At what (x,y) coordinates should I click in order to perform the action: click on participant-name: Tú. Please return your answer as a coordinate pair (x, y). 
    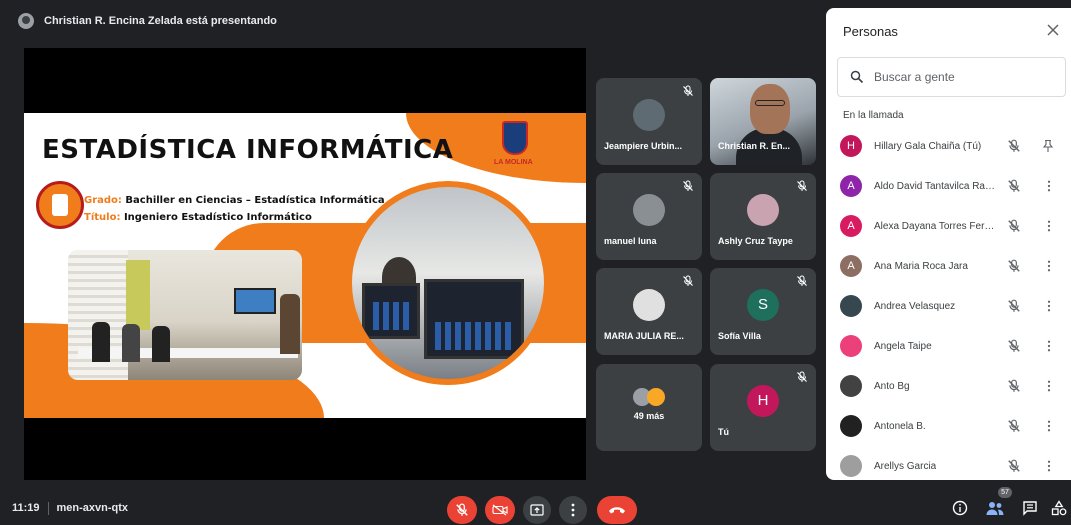
    Looking at the image, I should click on (723, 432).